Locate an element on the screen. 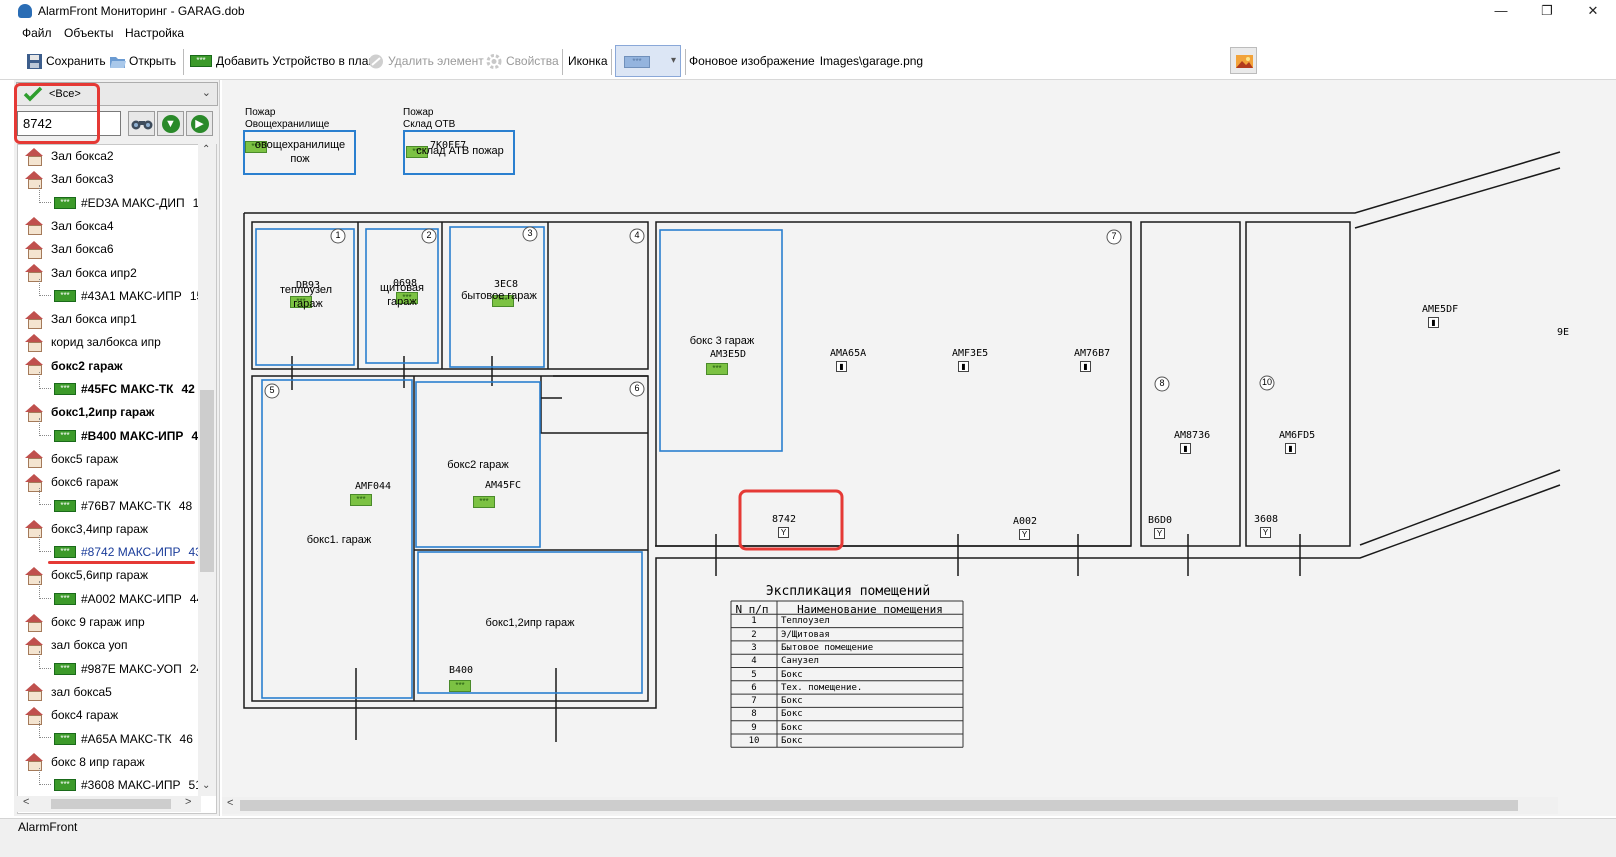 The width and height of the screenshot is (1616, 857). properties-button: Свойства is located at coordinates (522, 61).